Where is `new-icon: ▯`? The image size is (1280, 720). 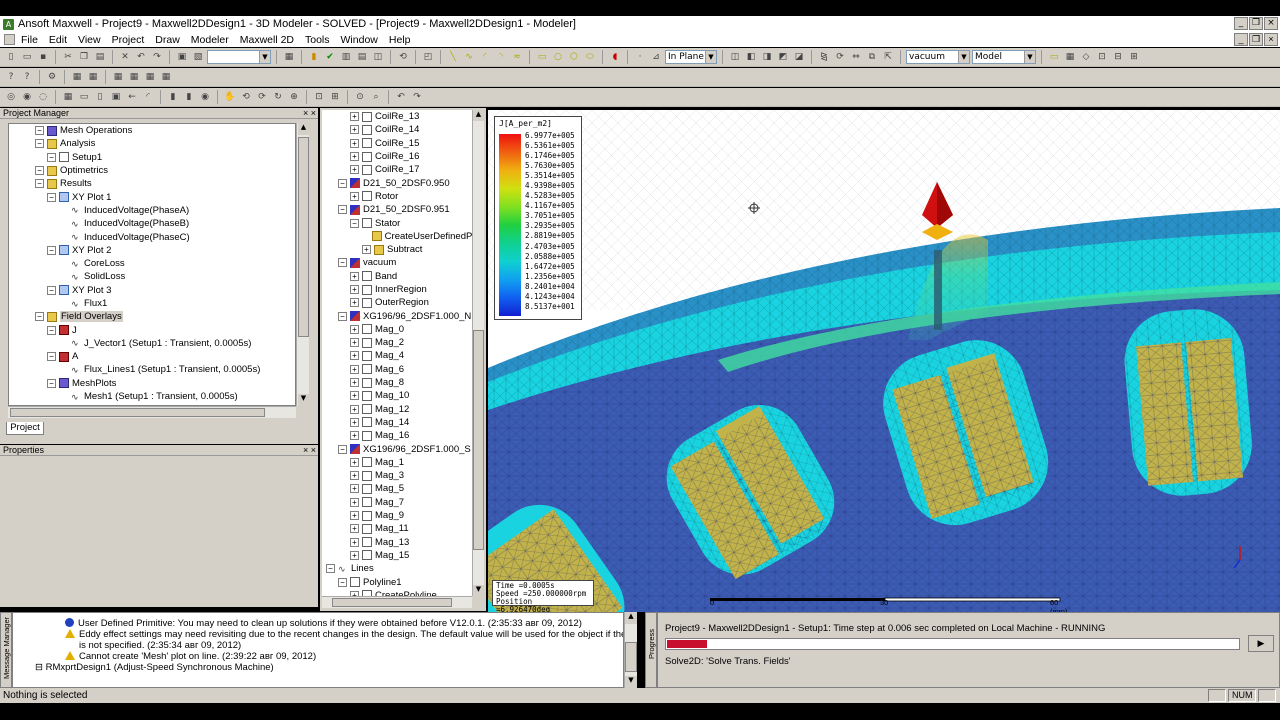
new-icon: ▯ is located at coordinates (11, 57).